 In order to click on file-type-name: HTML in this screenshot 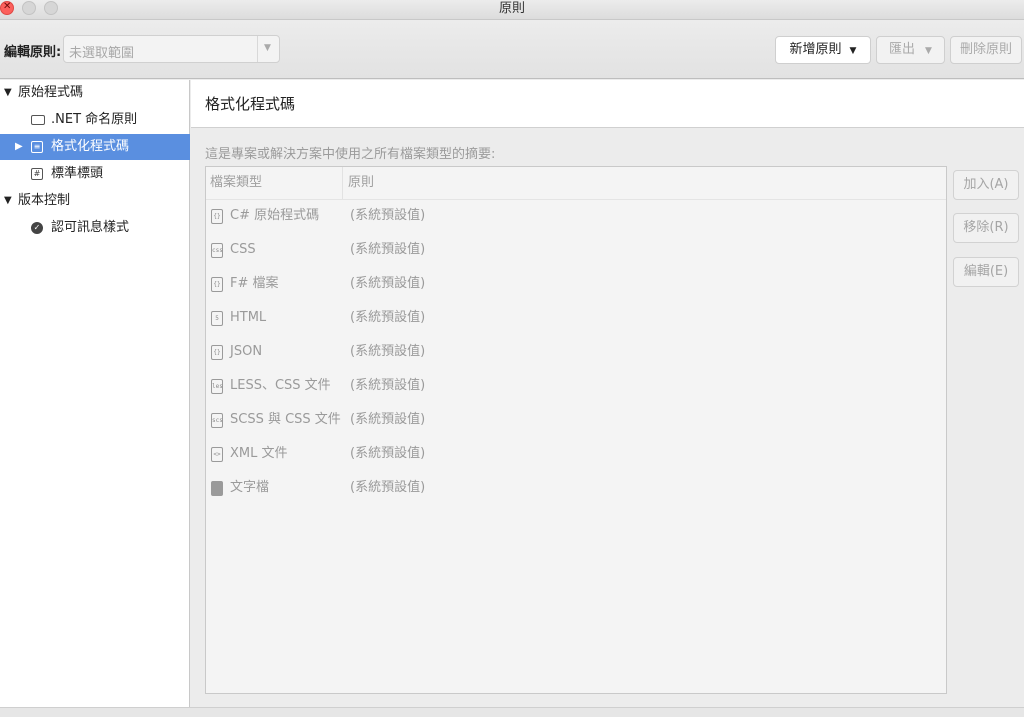, I will do `click(248, 317)`.